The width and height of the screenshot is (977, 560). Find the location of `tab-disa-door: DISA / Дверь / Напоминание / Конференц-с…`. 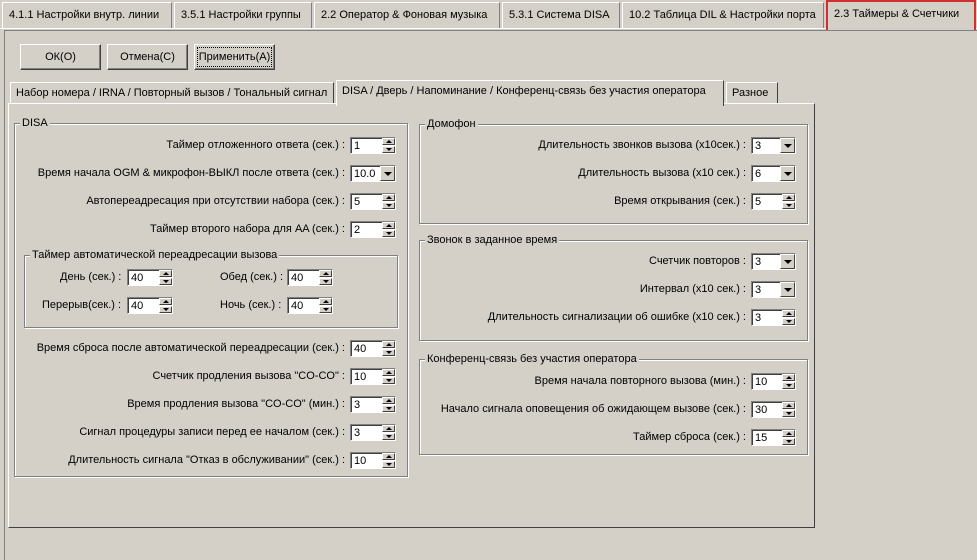

tab-disa-door: DISA / Дверь / Напоминание / Конференц-с… is located at coordinates (530, 93).